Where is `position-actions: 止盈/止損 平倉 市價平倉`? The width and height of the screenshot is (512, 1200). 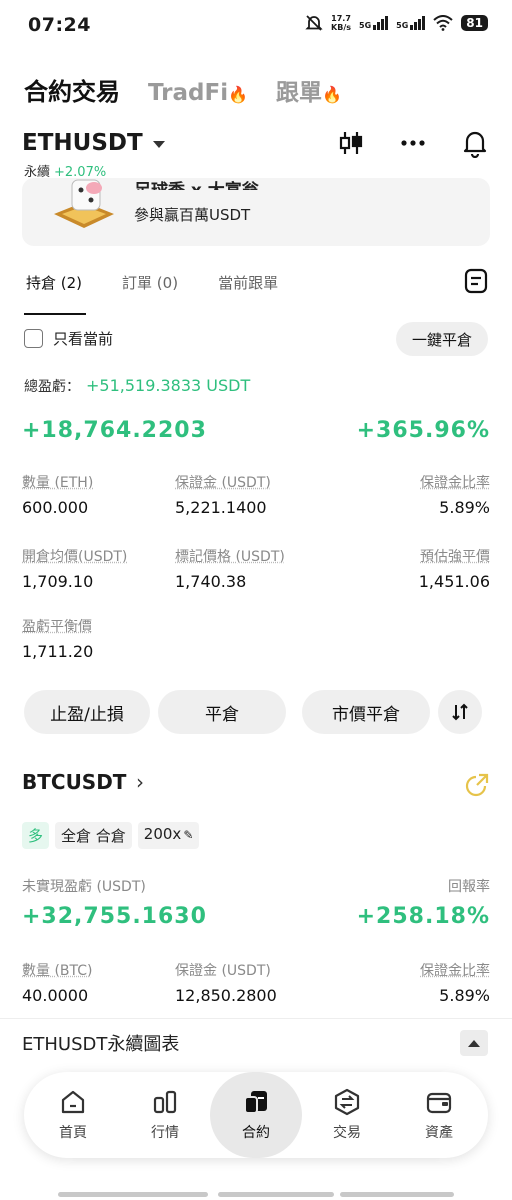 position-actions: 止盈/止損 平倉 市價平倉 is located at coordinates (253, 712).